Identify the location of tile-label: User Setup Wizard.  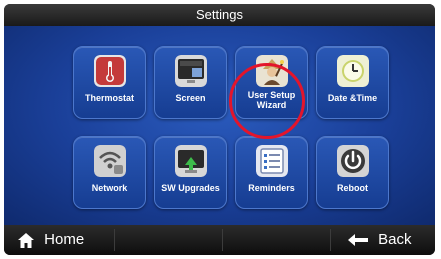
(271, 100).